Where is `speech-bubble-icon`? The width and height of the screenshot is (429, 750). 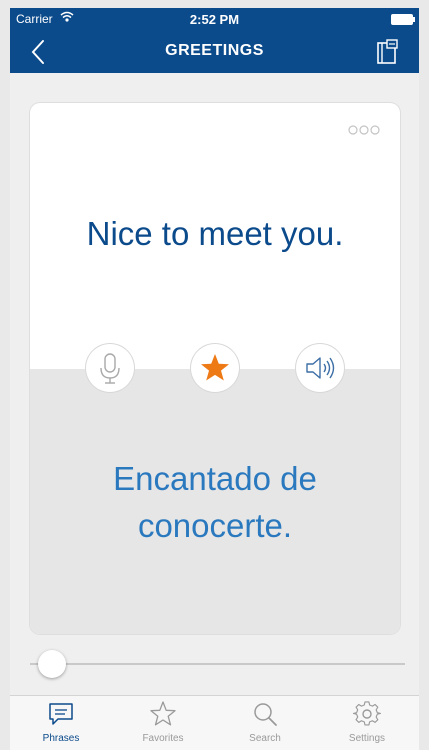
speech-bubble-icon is located at coordinates (61, 714).